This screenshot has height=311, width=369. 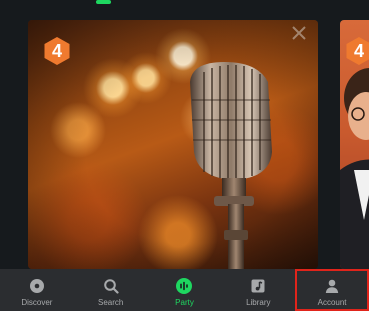 What do you see at coordinates (231, 165) in the screenshot?
I see `microphone-image` at bounding box center [231, 165].